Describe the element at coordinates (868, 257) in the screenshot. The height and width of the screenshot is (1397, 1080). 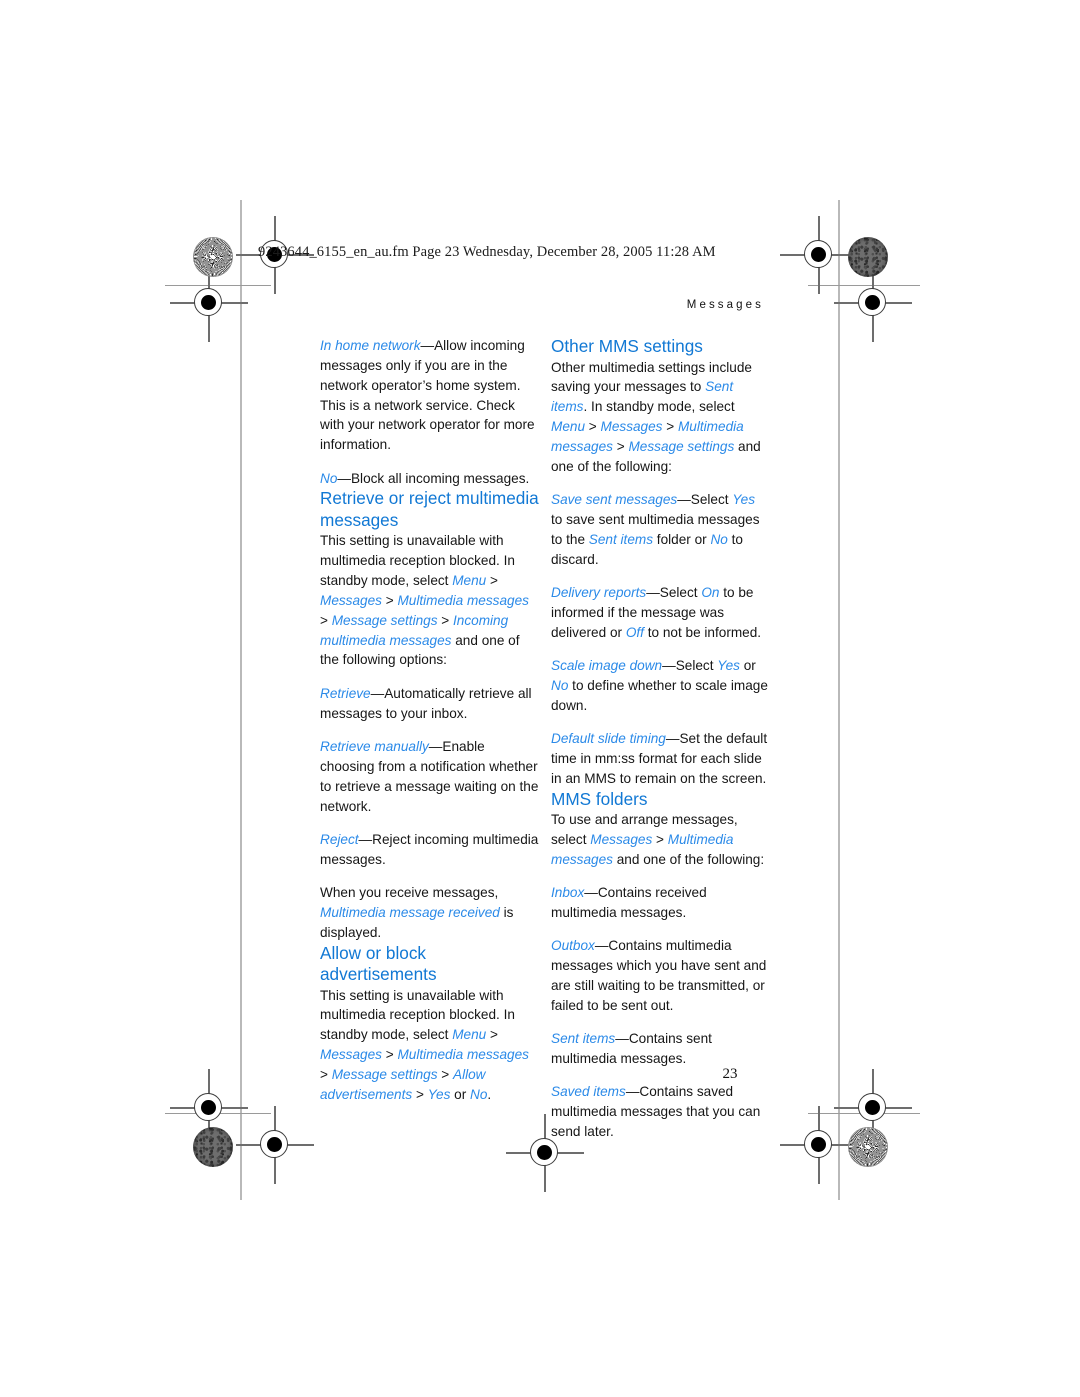
I see `stipple-target-top-right` at that location.